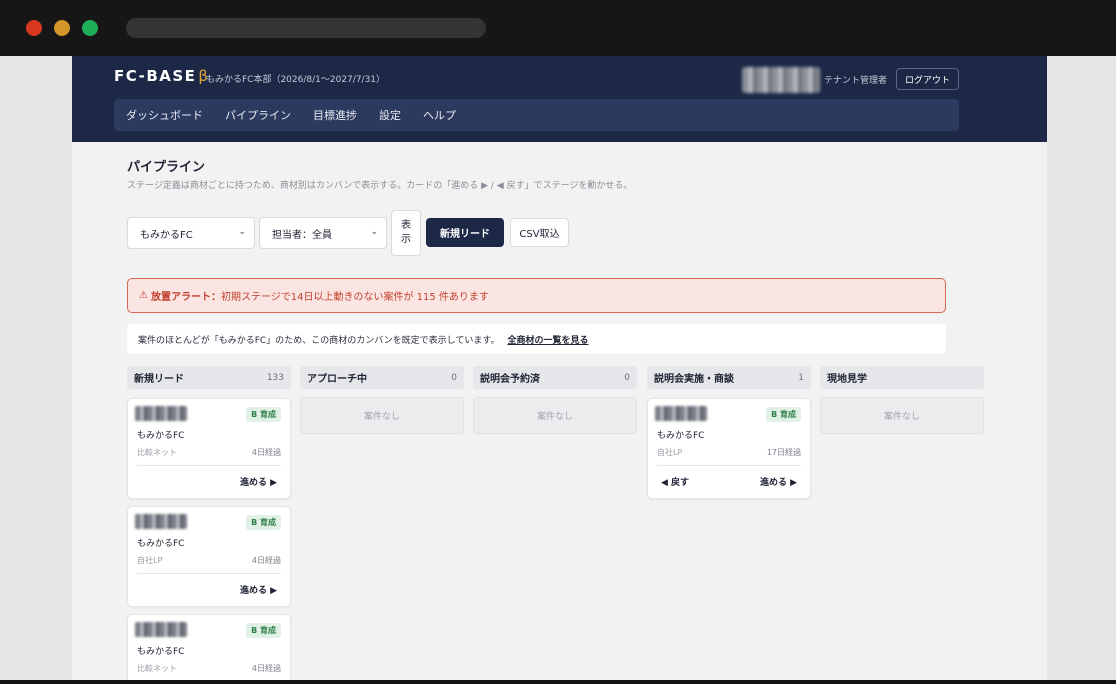  I want to click on company-select: もみかるFC ⌄, so click(191, 233).